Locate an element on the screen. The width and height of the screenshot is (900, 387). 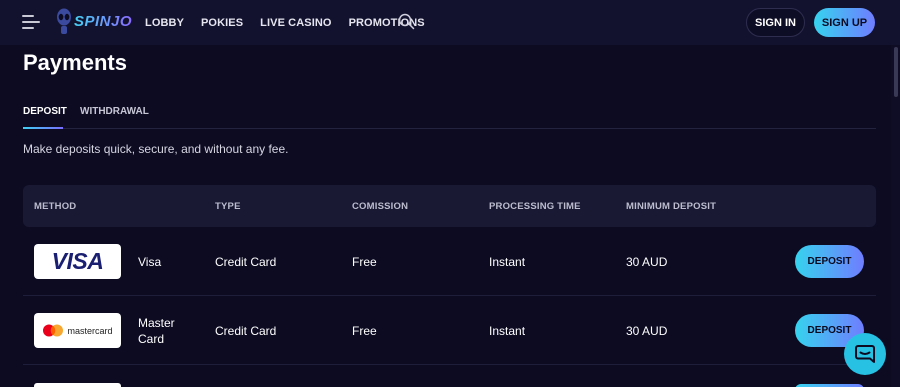
column-header-processing-time: PROCESSING TIME is located at coordinates (535, 206).